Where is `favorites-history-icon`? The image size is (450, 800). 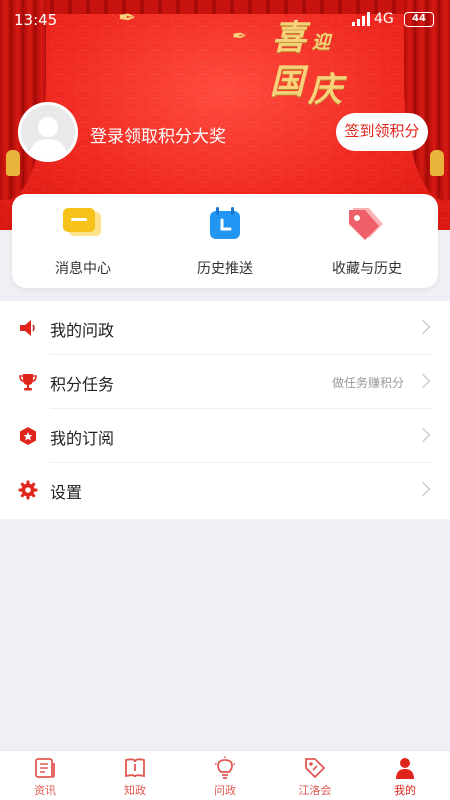
favorites-history-icon is located at coordinates (366, 224).